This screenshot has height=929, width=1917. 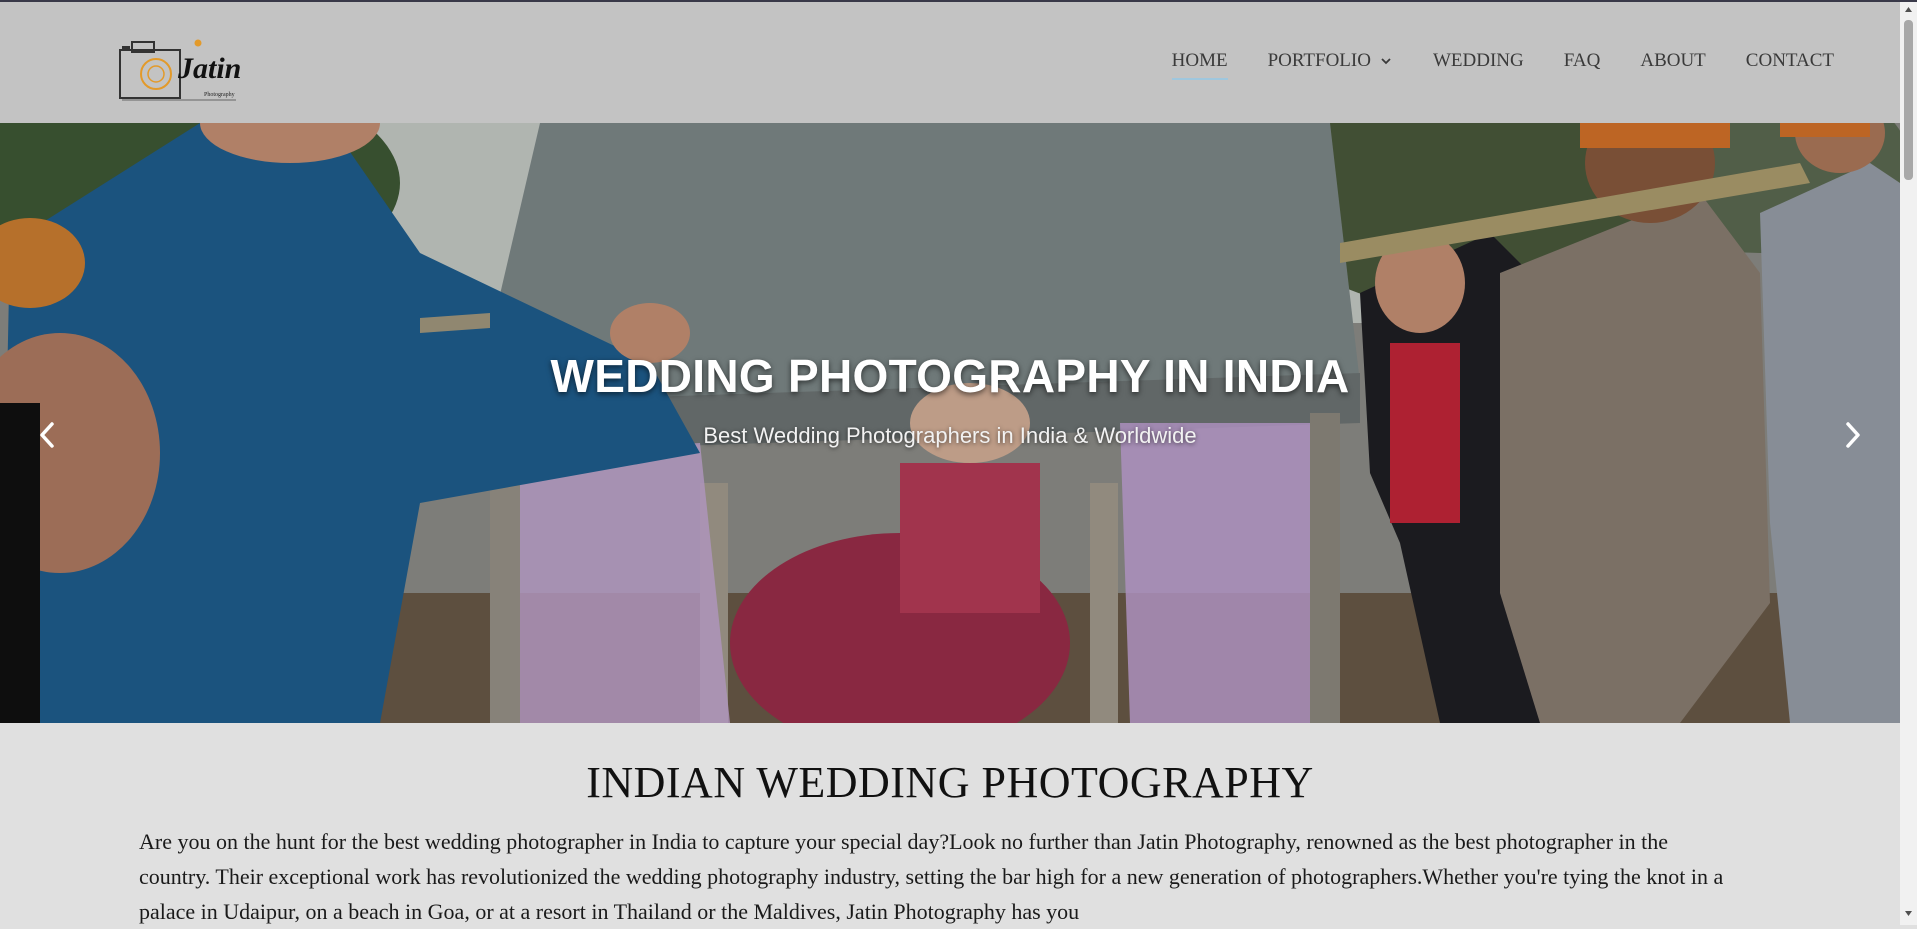 What do you see at coordinates (47, 435) in the screenshot?
I see `chevron-left-icon` at bounding box center [47, 435].